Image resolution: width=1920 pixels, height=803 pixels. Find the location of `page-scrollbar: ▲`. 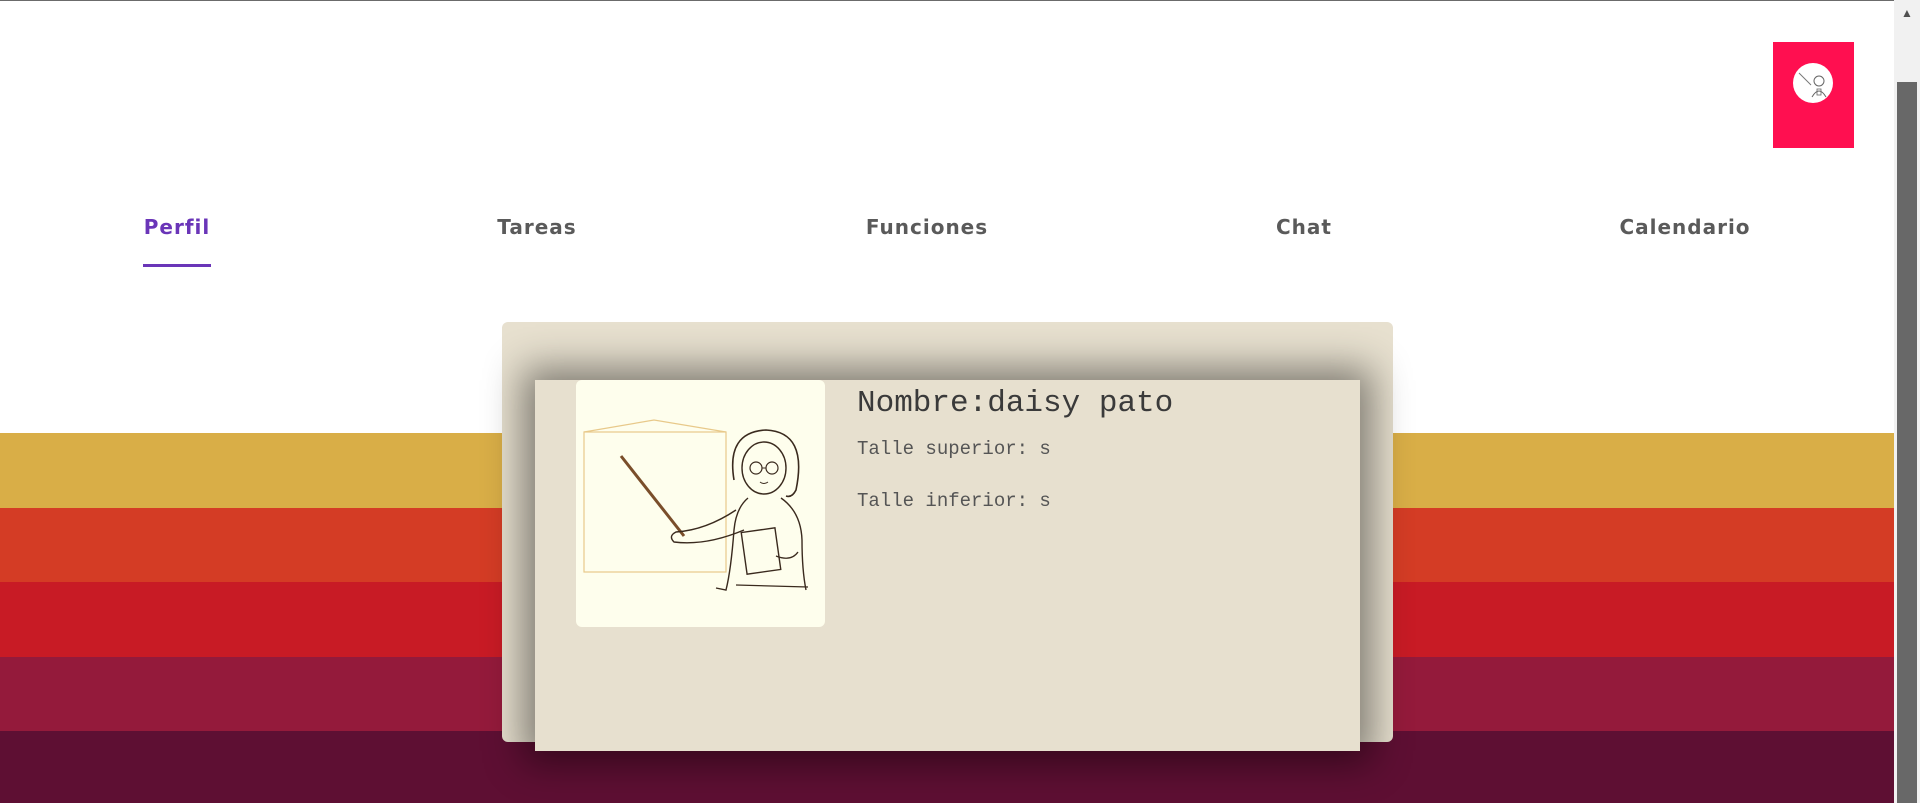

page-scrollbar: ▲ is located at coordinates (1907, 401).